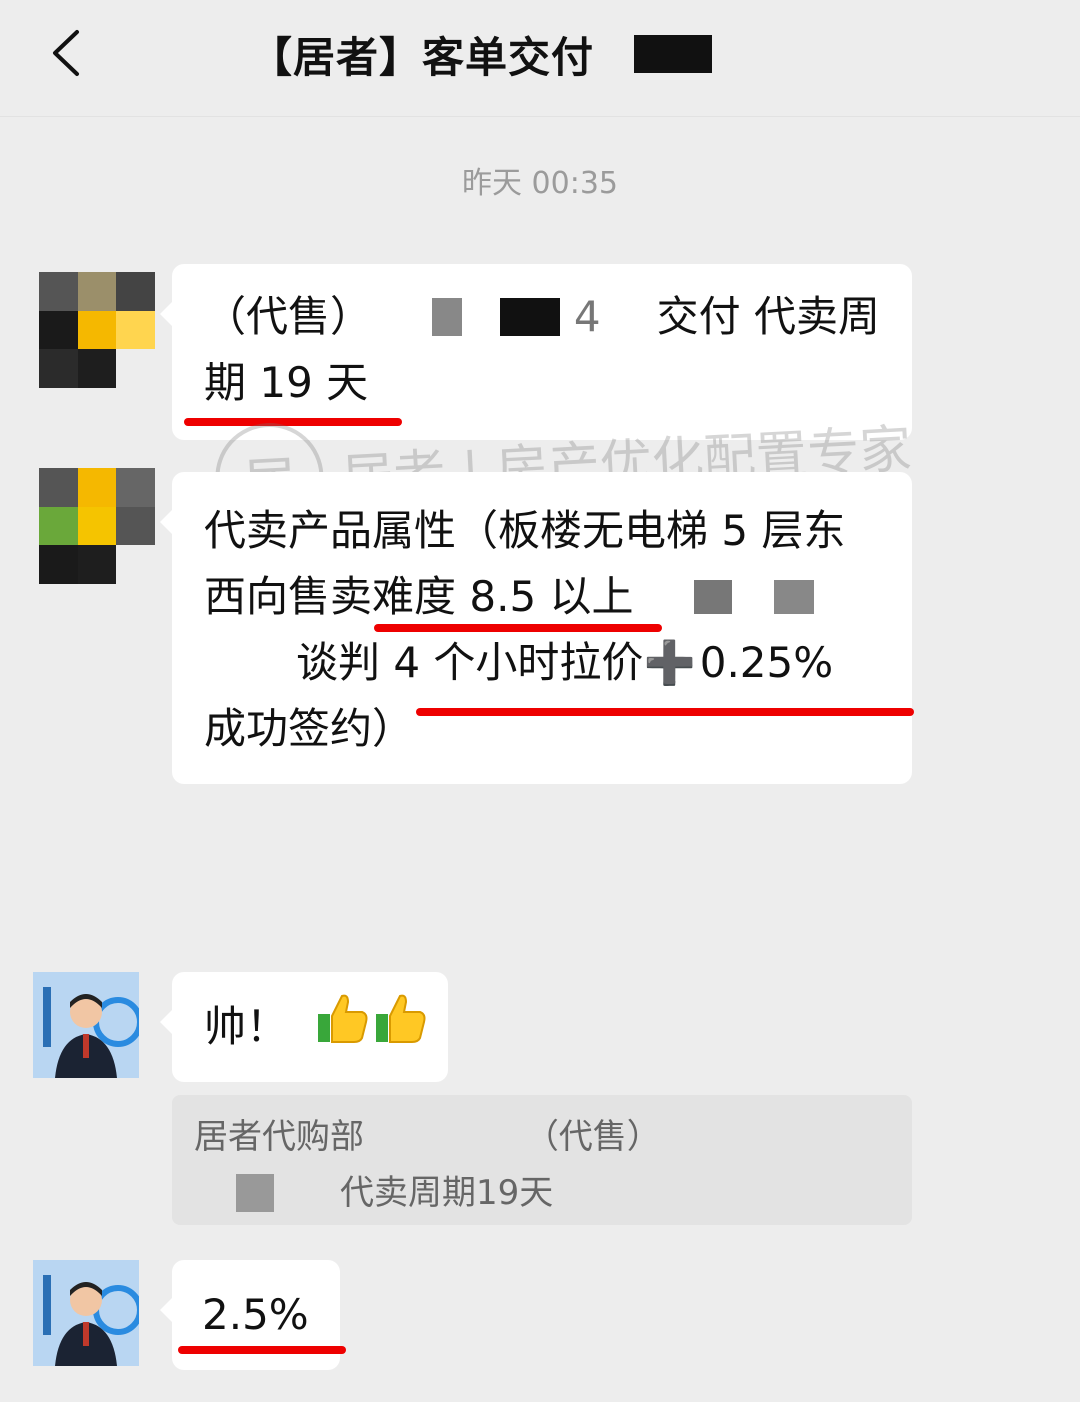  What do you see at coordinates (279, 1137) in the screenshot?
I see `quote-text: 居者代购部` at bounding box center [279, 1137].